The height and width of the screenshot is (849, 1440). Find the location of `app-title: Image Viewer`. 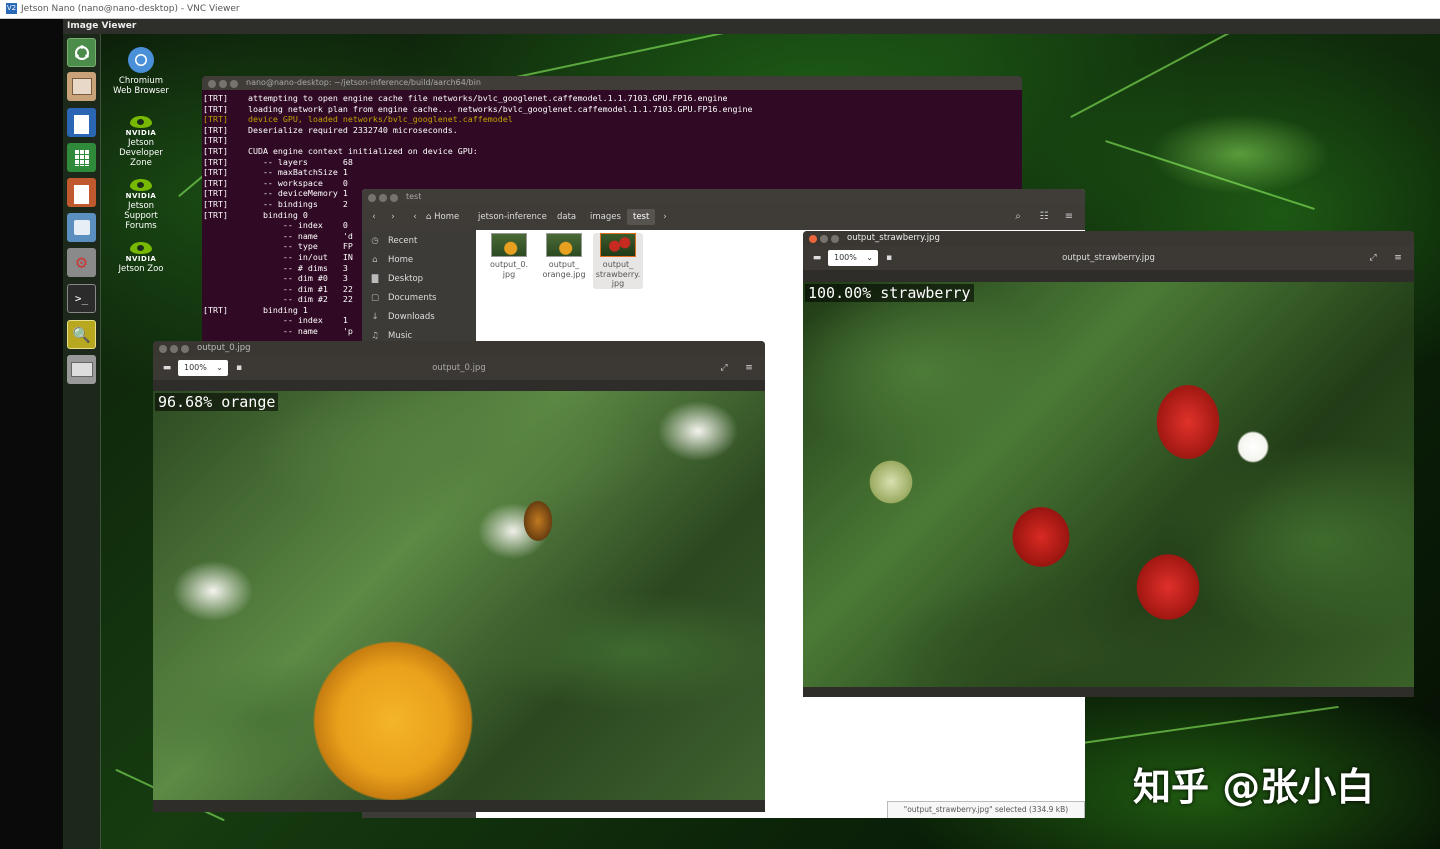

app-title: Image Viewer is located at coordinates (751, 26).